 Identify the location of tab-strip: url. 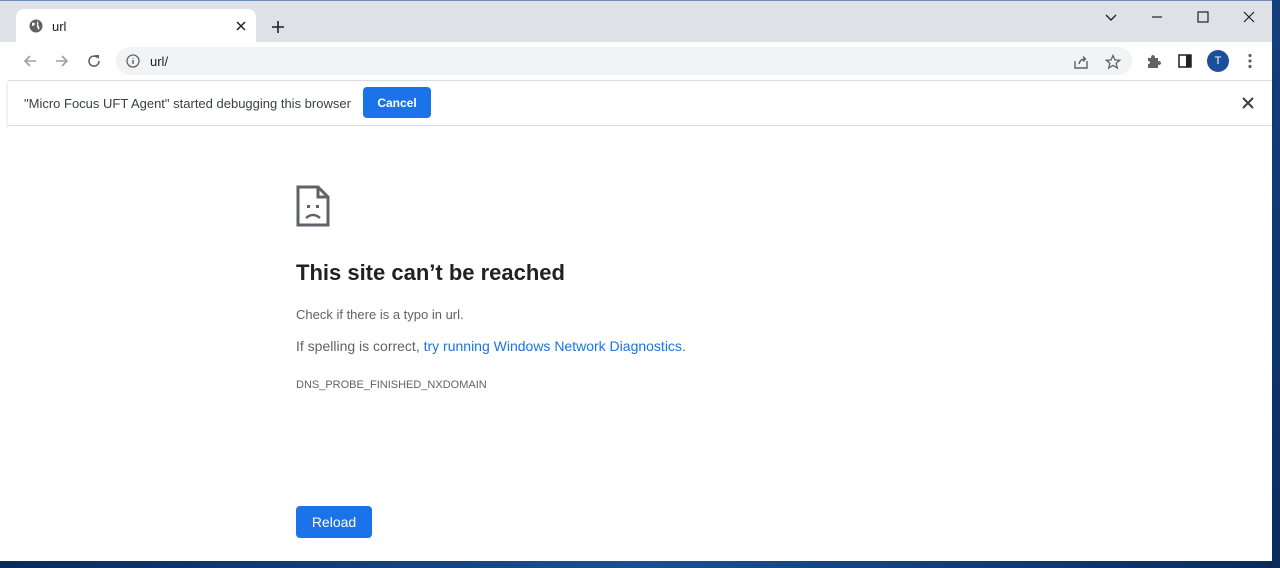
(636, 21).